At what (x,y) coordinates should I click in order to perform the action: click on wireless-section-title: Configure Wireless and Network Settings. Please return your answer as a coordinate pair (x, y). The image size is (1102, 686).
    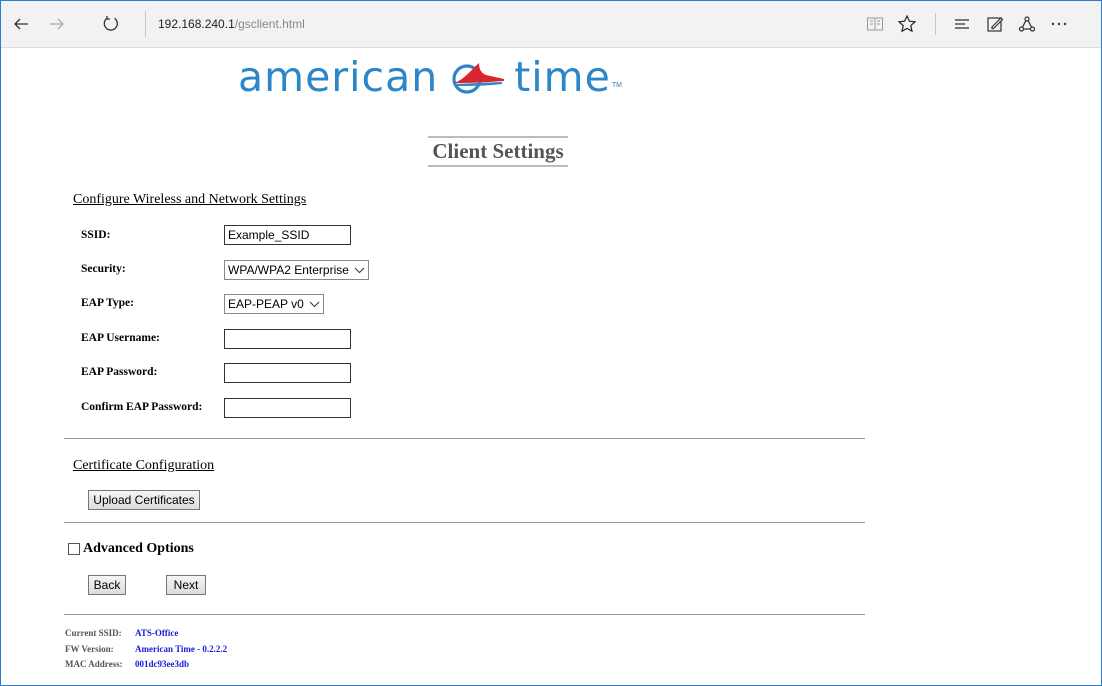
    Looking at the image, I should click on (190, 199).